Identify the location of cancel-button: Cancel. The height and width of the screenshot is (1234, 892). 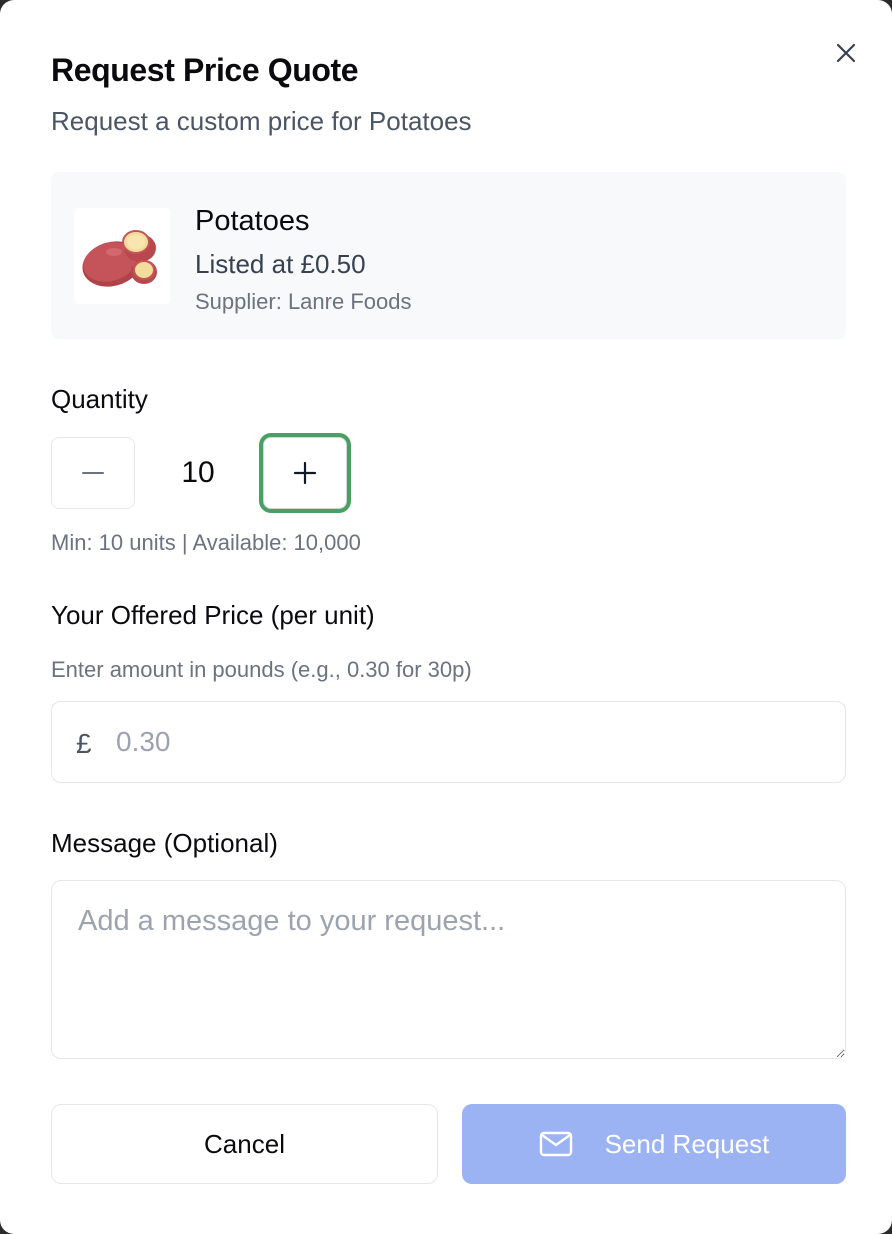
(244, 1144).